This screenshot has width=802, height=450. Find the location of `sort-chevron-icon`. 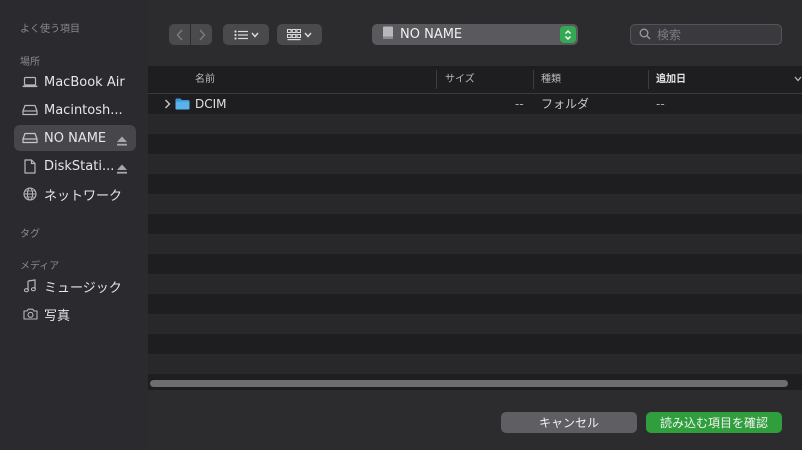

sort-chevron-icon is located at coordinates (798, 79).